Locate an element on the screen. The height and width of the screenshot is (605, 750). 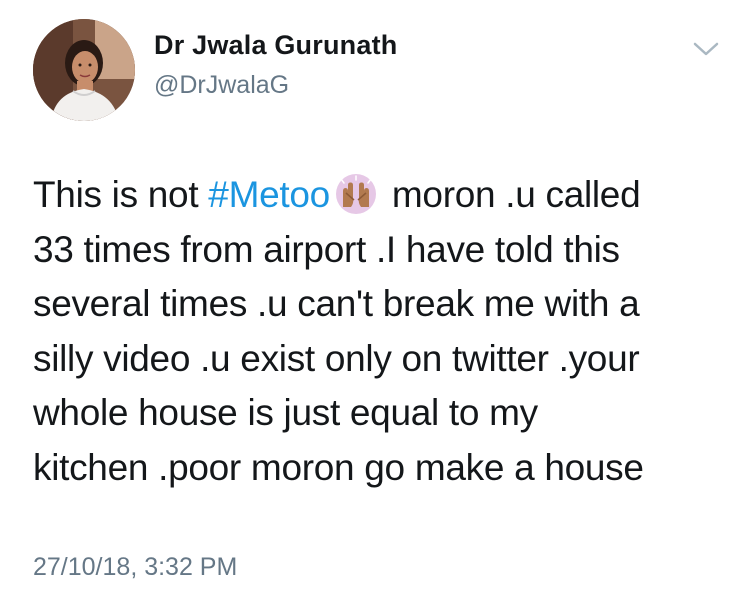
avatar-image is located at coordinates (84, 70).